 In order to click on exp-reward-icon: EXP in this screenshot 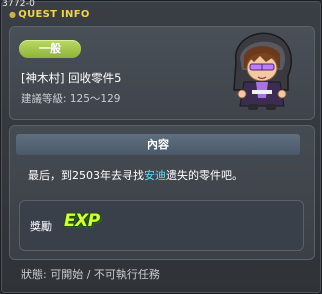, I will do `click(82, 221)`.